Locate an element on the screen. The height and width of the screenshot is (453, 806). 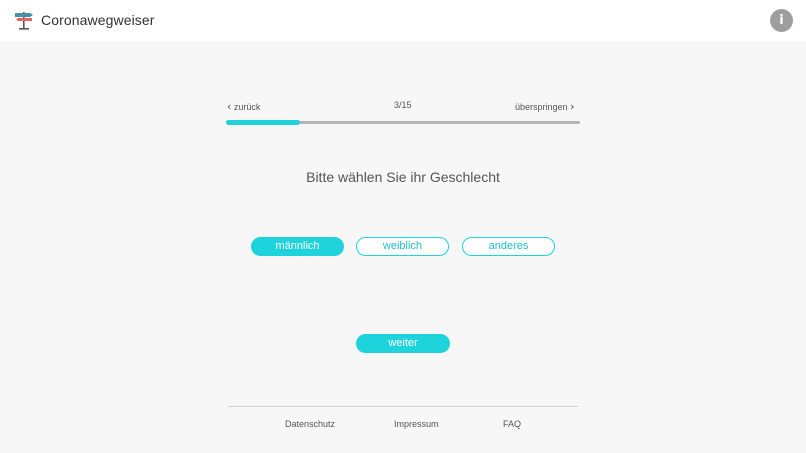
skip-label: überspringen is located at coordinates (541, 107).